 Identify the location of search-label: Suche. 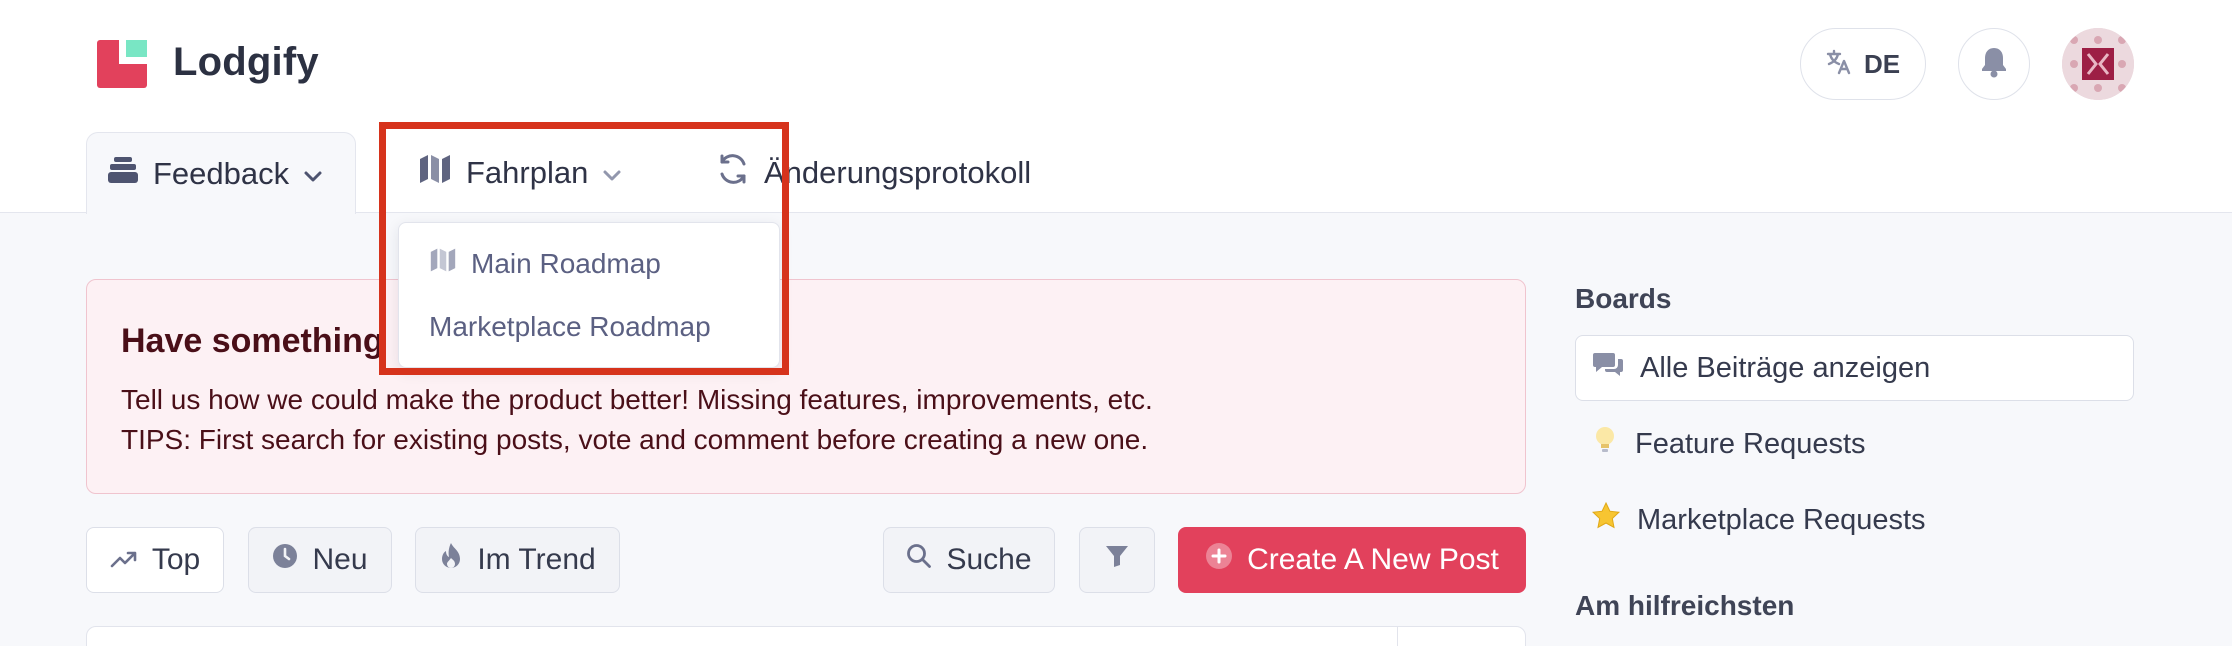
(989, 559).